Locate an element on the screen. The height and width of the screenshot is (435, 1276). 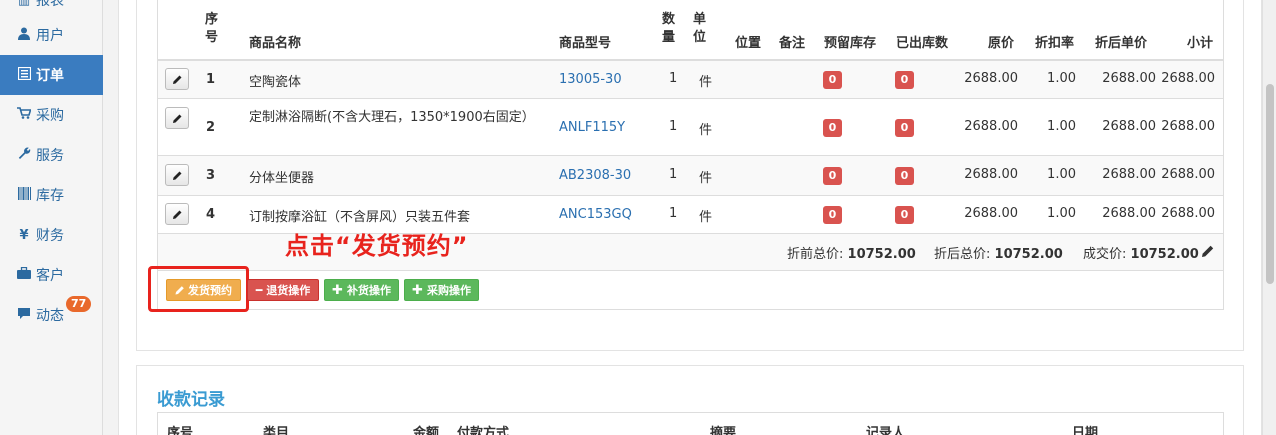
deal-price-value: 10752.00 is located at coordinates (1164, 254).